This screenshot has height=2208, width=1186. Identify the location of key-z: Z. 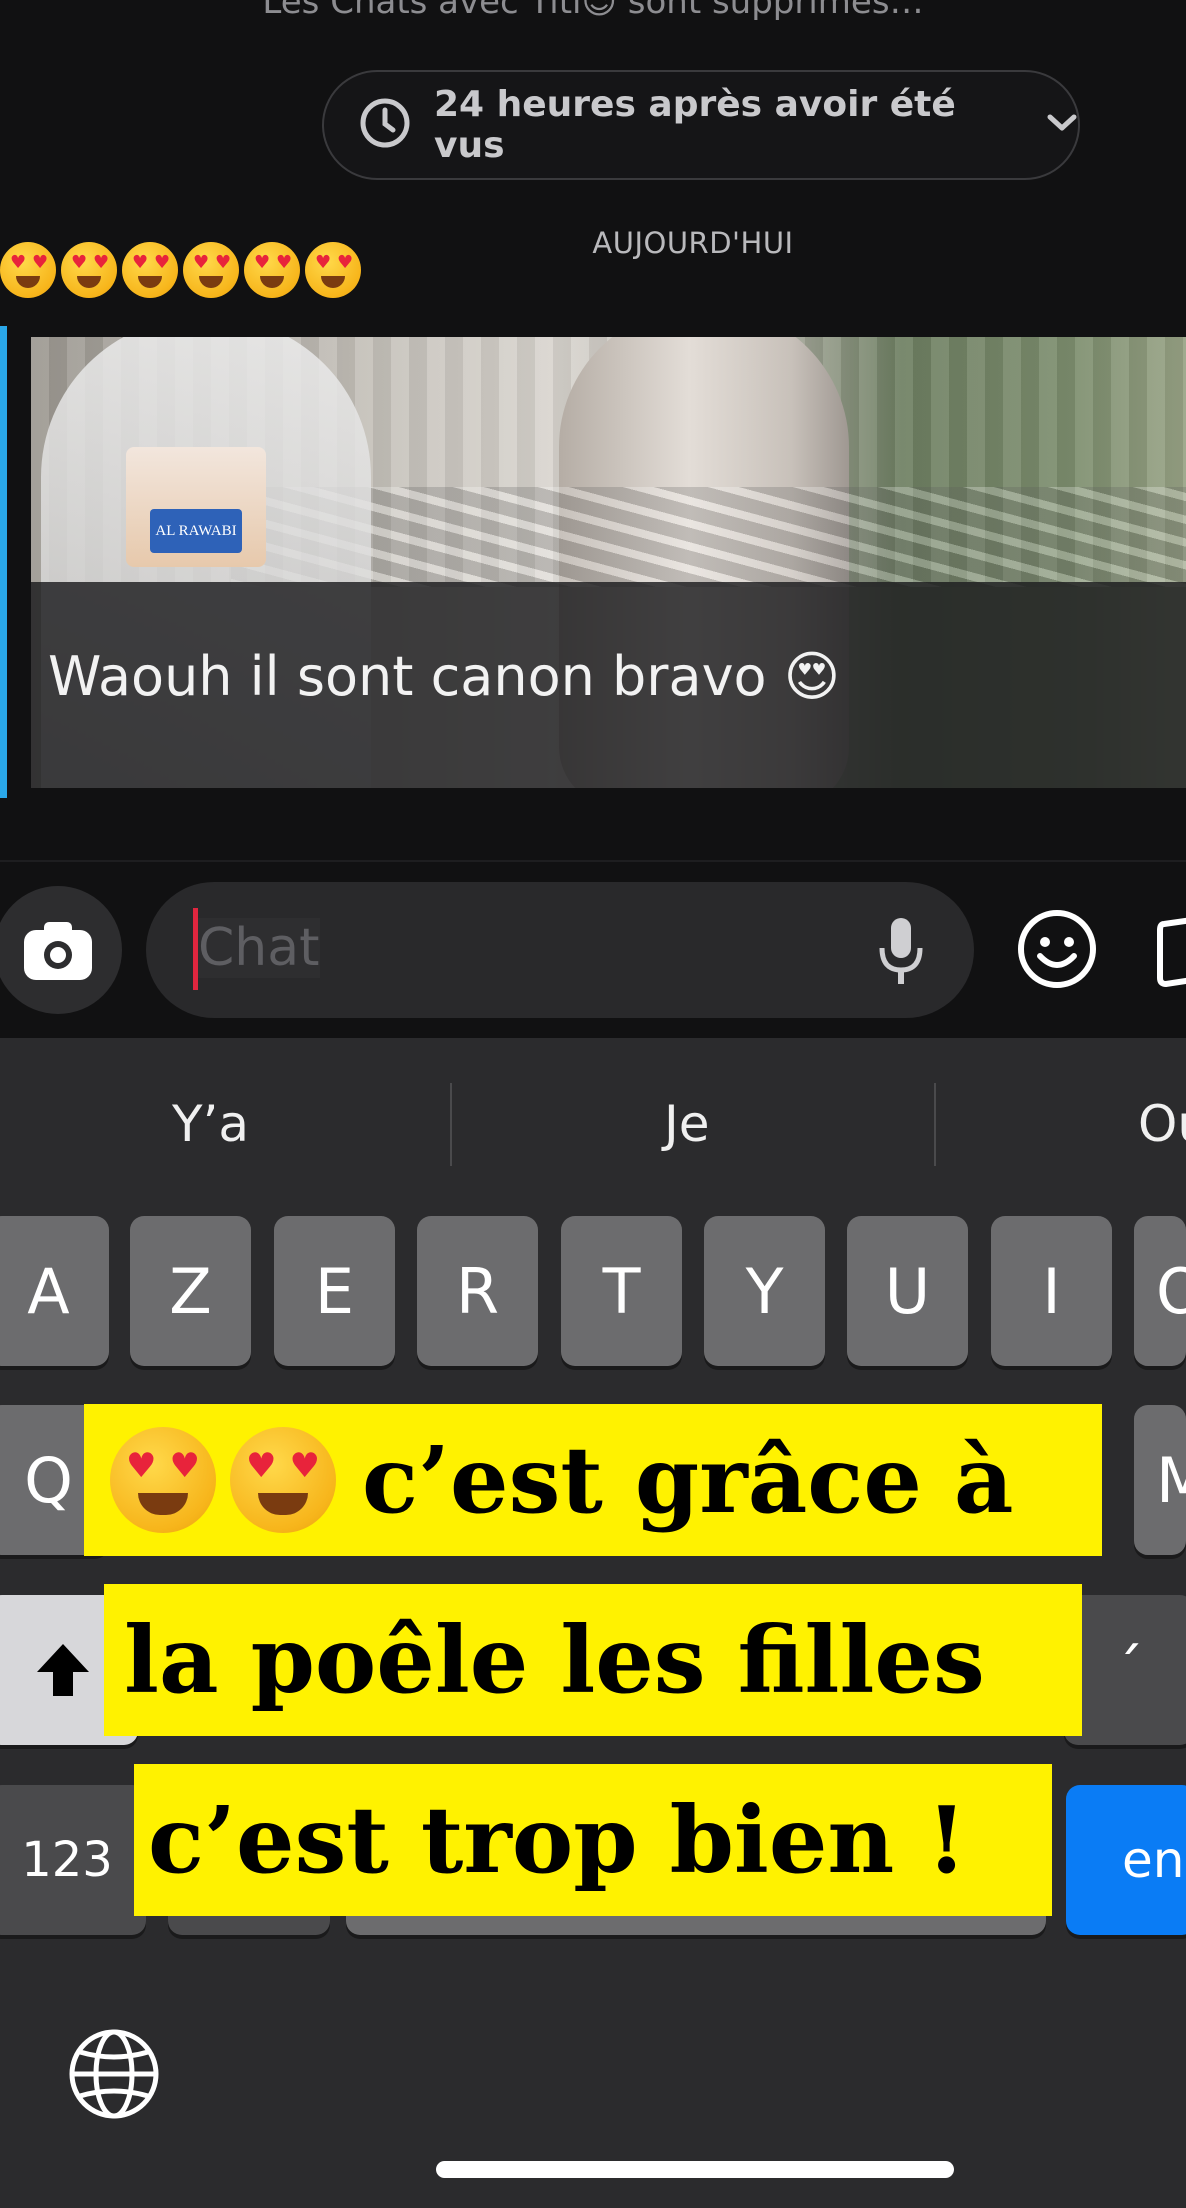
(190, 1291).